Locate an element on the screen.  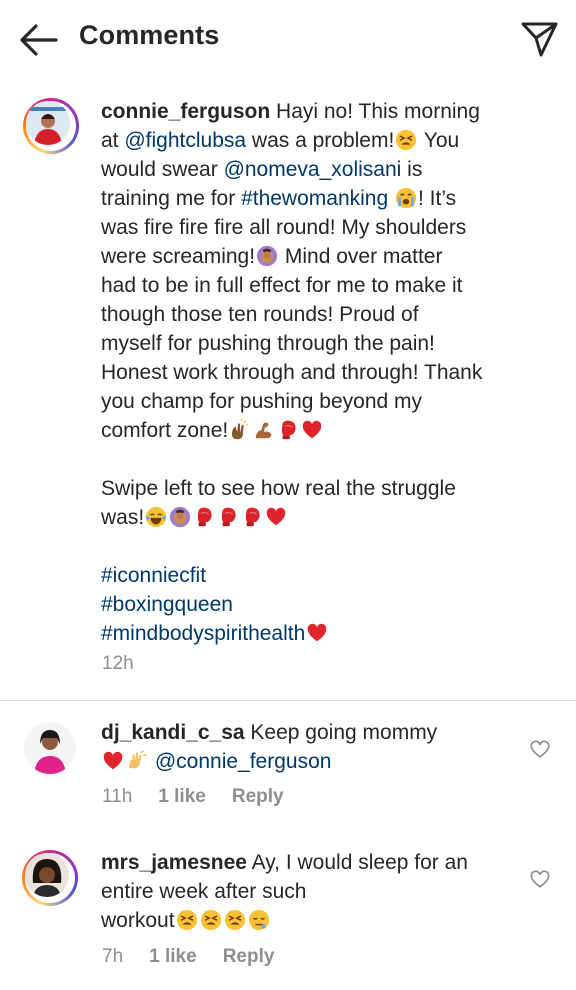
back-button is located at coordinates (39, 40).